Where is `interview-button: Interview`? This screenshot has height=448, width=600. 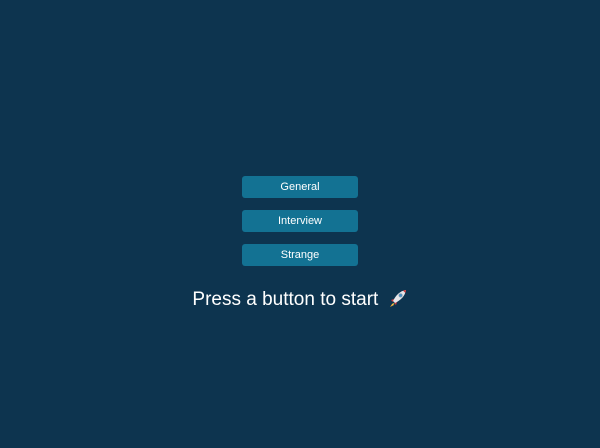
interview-button: Interview is located at coordinates (300, 221).